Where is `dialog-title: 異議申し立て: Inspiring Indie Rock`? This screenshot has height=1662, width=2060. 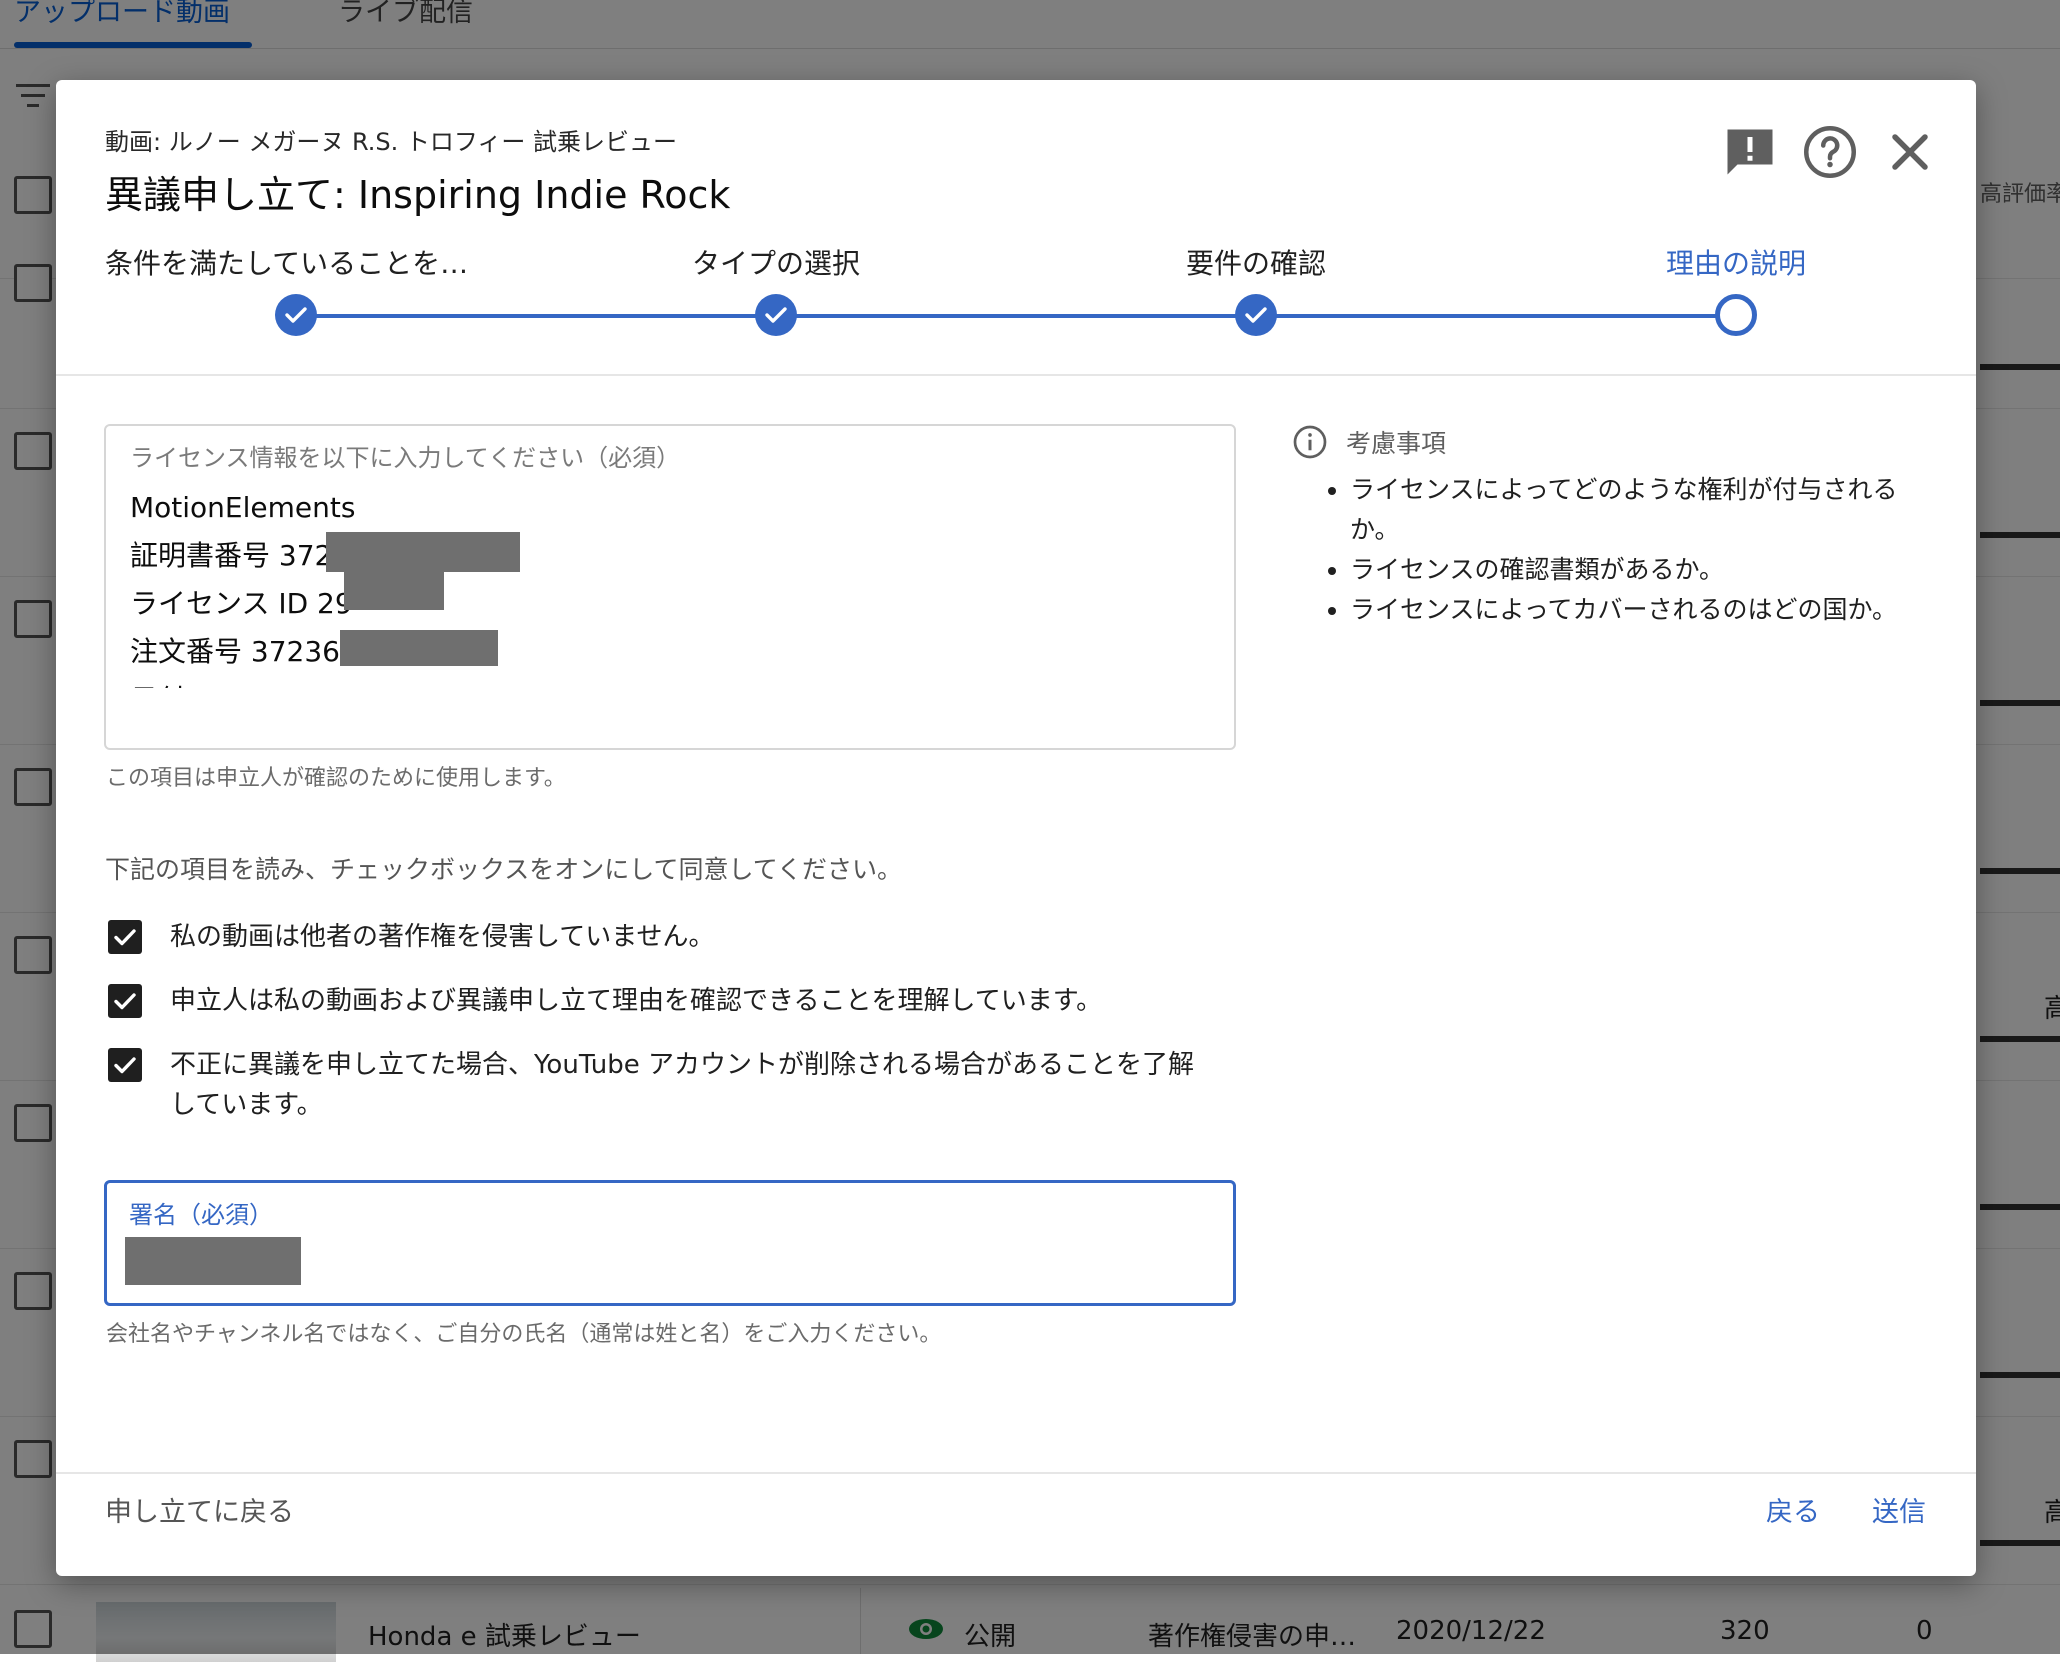
dialog-title: 異議申し立て: Inspiring Indie Rock is located at coordinates (418, 195).